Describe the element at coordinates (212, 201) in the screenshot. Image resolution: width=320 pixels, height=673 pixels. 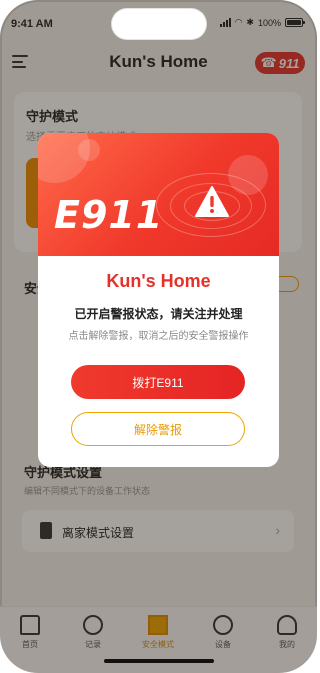
I see `warning-icon` at that location.